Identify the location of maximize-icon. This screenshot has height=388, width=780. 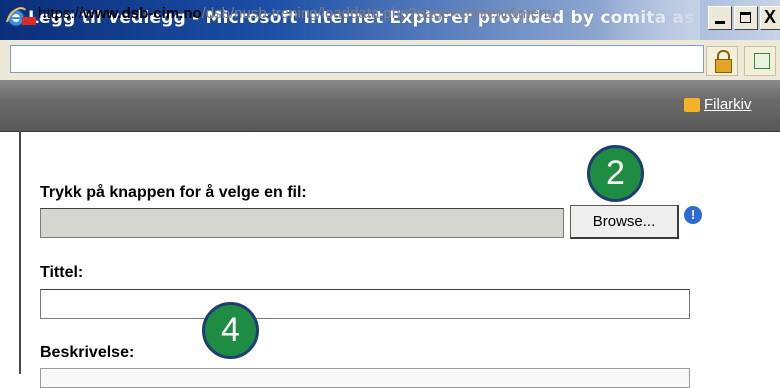
(745, 17).